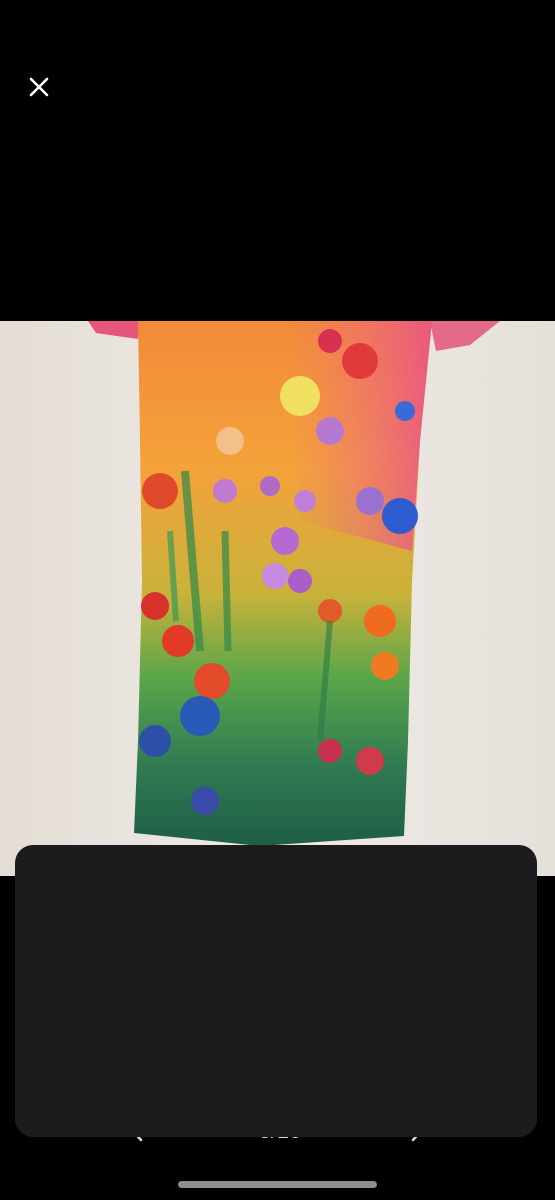  I want to click on home-indicator, so click(277, 1184).